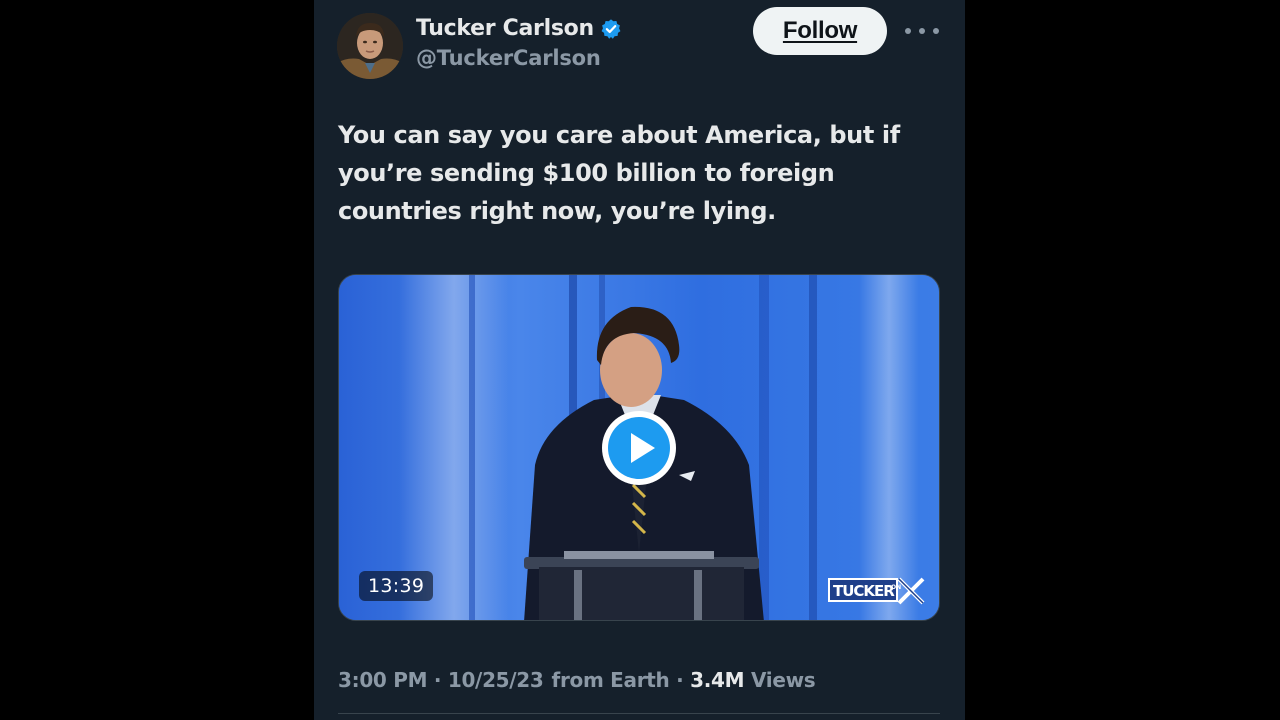  Describe the element at coordinates (496, 680) in the screenshot. I see `tweet-date: 10/25/23` at that location.